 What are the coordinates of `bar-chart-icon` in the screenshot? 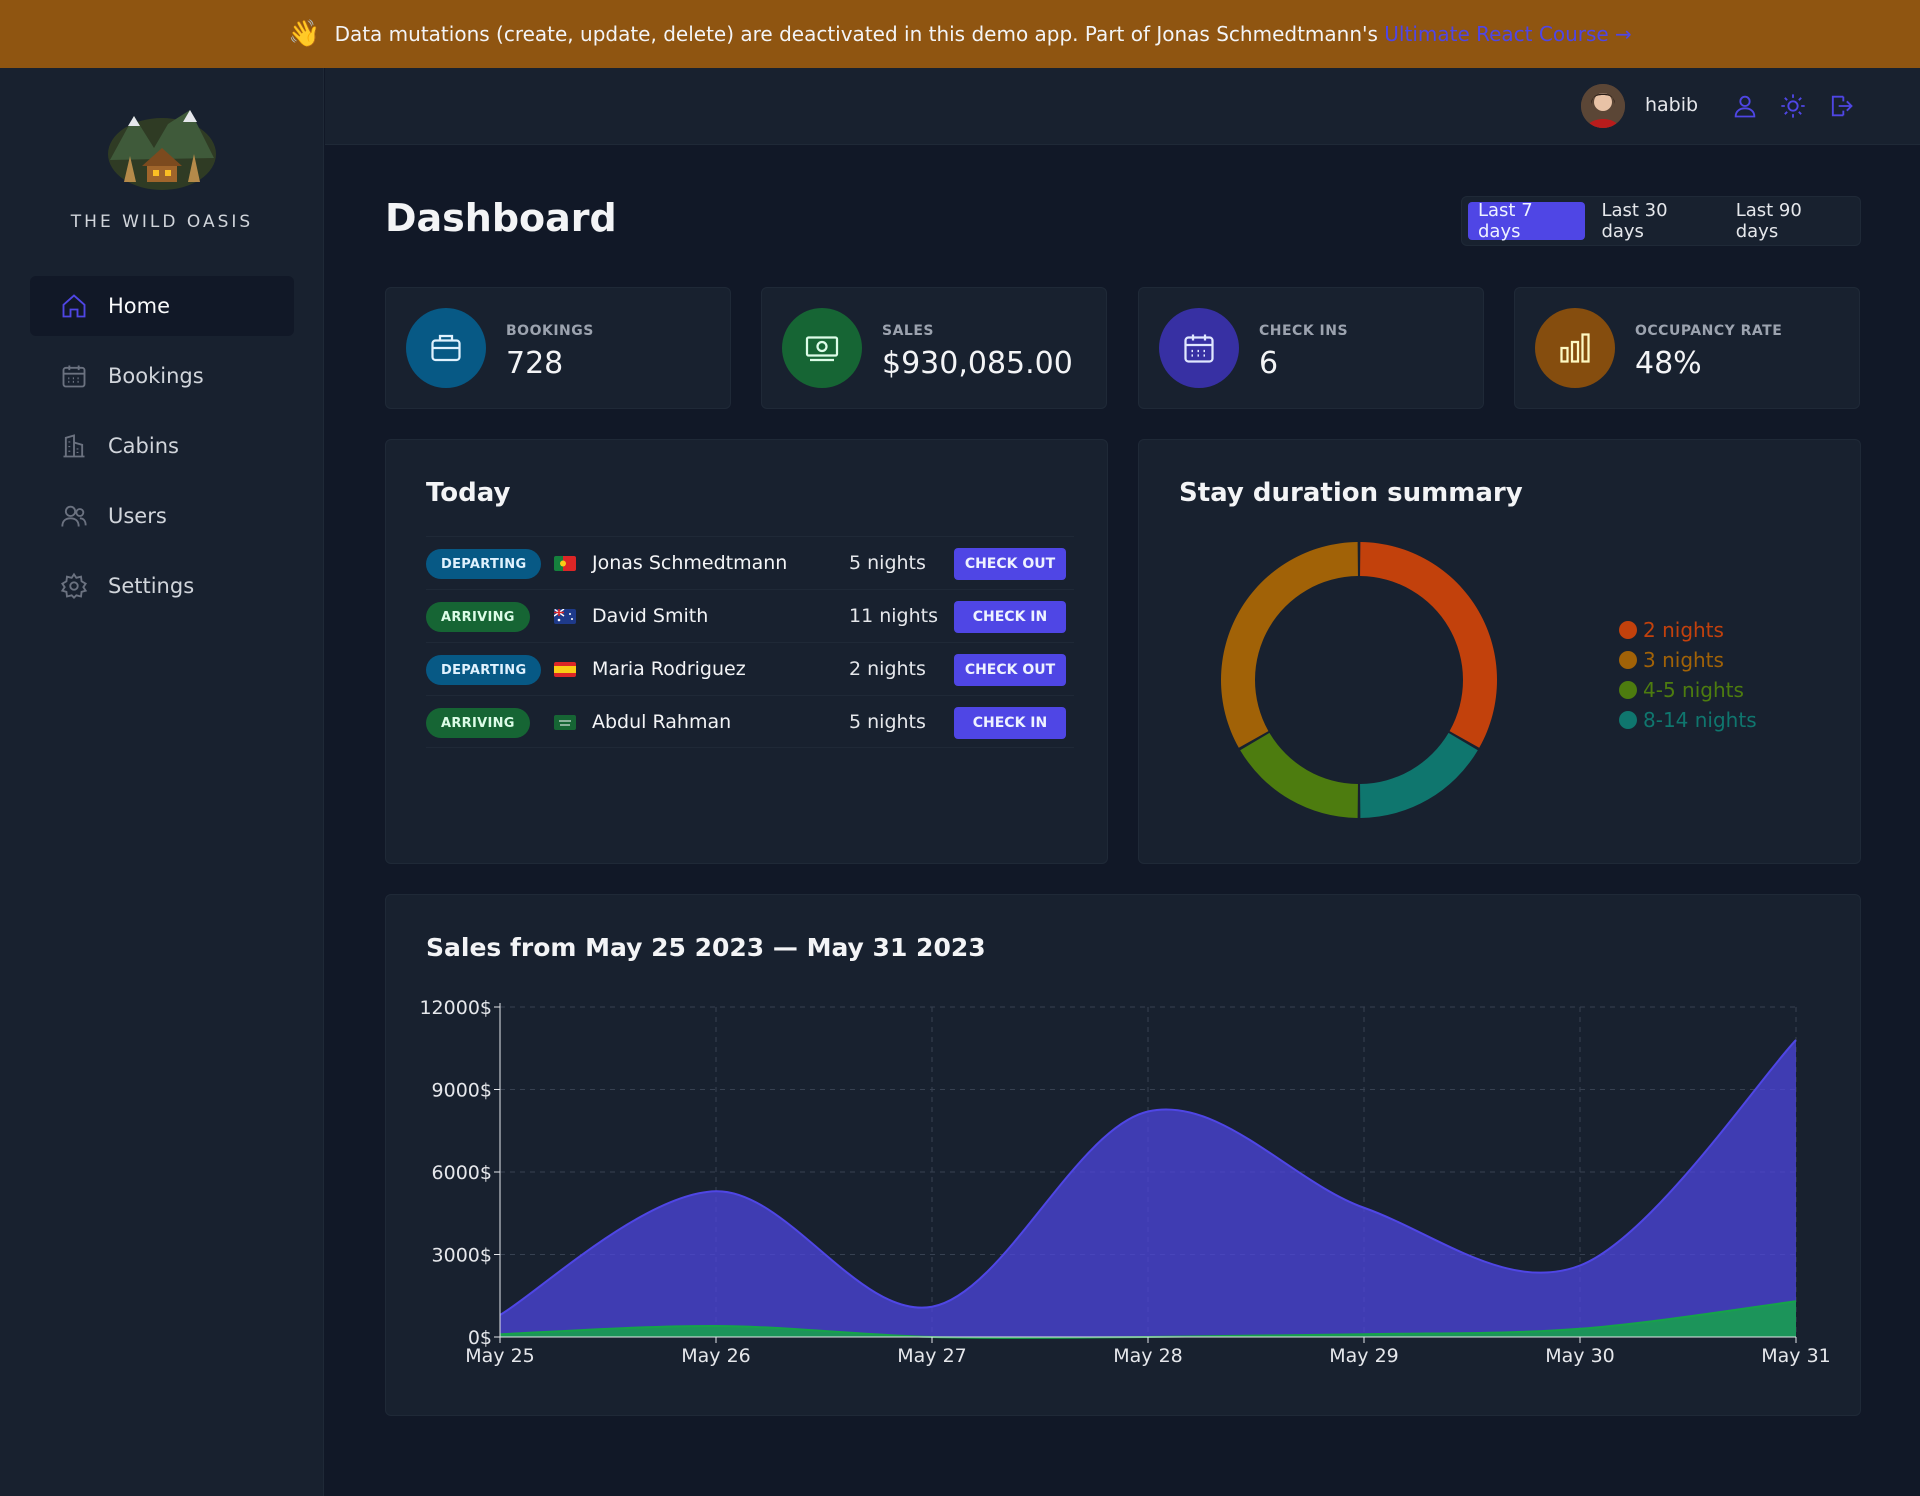 It's located at (1575, 348).